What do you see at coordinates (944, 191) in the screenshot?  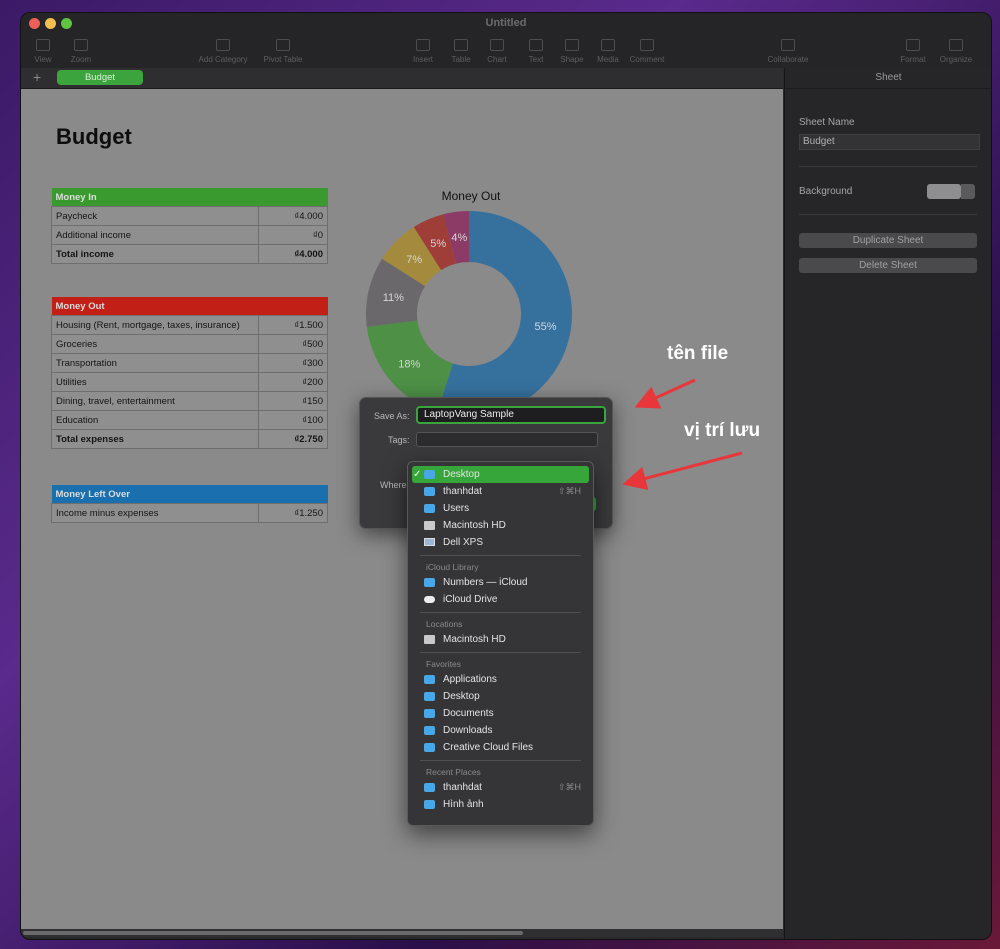 I see `background-color-well` at bounding box center [944, 191].